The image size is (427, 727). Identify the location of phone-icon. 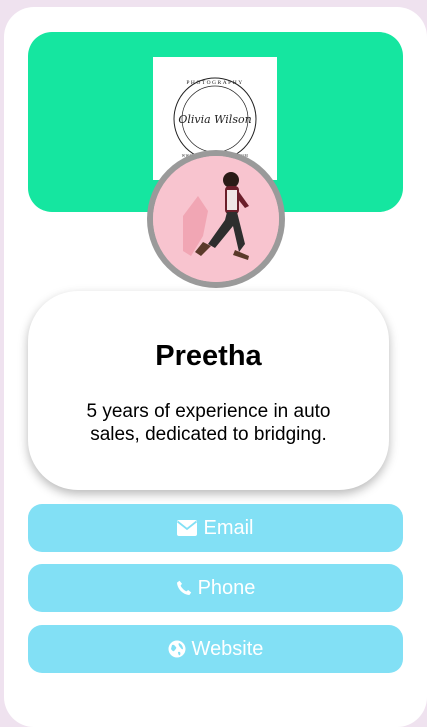
(184, 588).